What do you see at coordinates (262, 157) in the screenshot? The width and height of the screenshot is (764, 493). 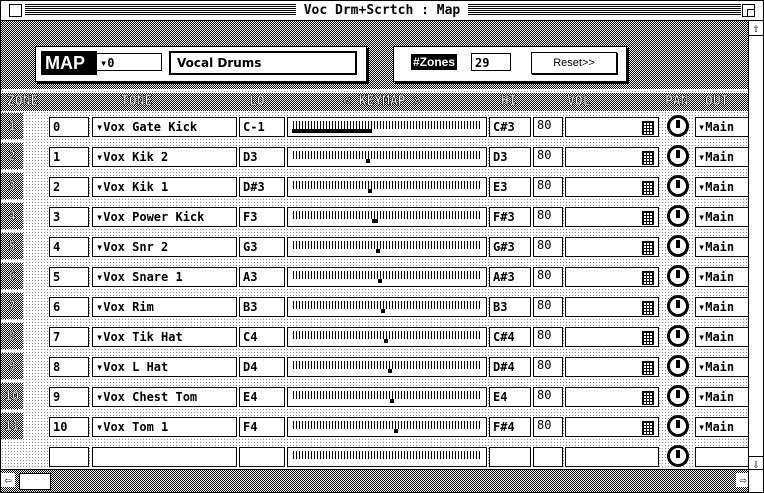 I see `lo-key-field: D3` at bounding box center [262, 157].